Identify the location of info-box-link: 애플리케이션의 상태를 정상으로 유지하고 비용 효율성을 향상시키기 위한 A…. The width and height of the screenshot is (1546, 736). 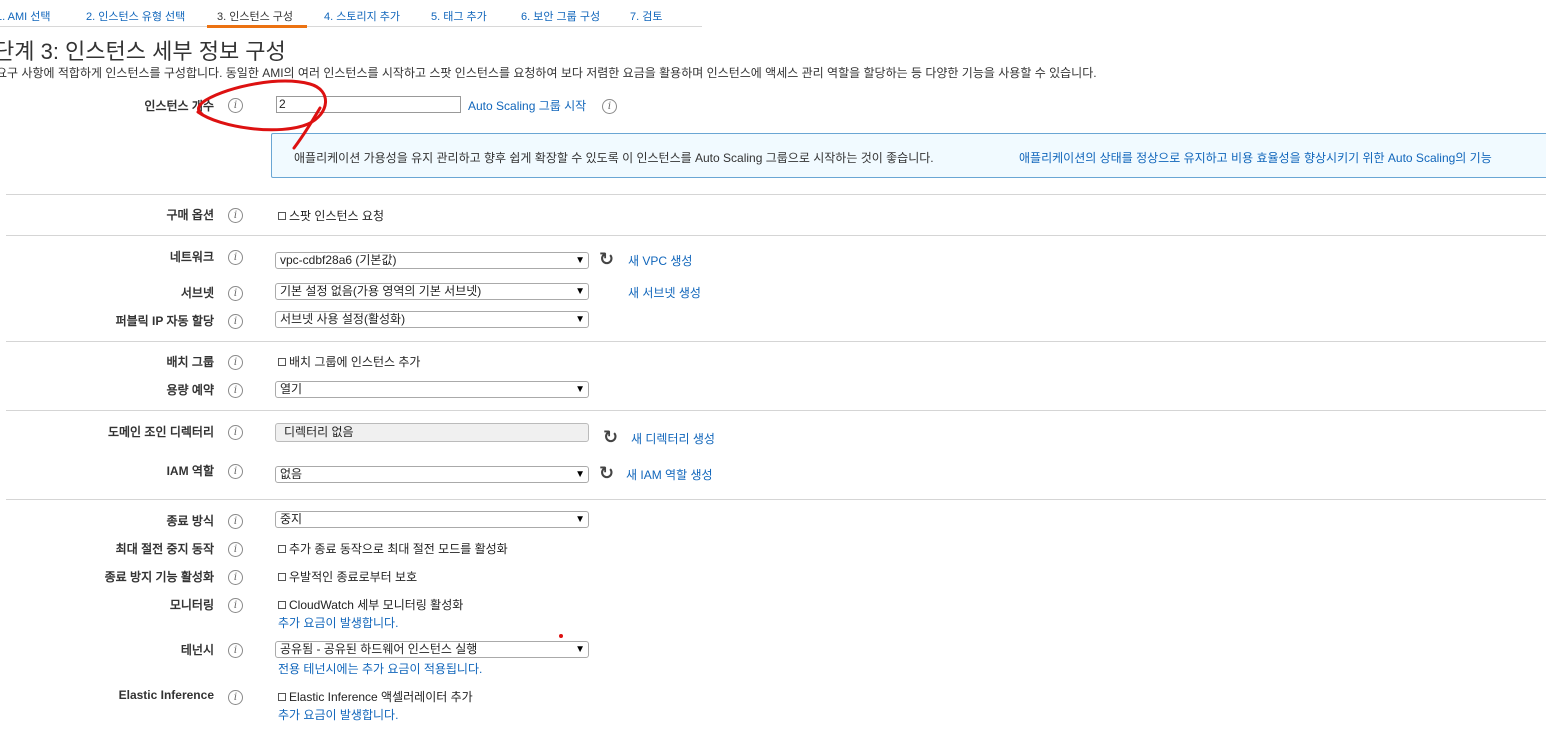
(1255, 157).